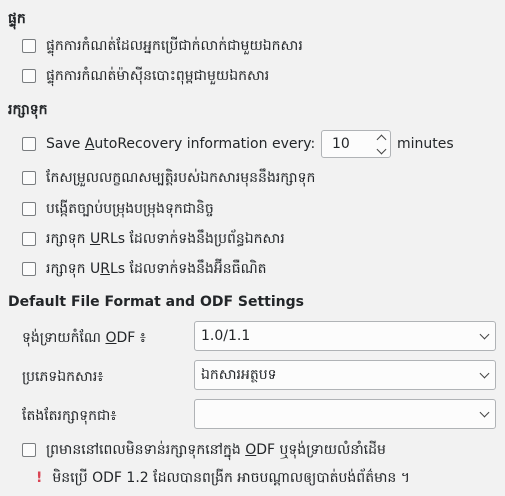  I want to click on relative-urls-filesystem-option: រក្សាទុក URLs ដែលទាក់ទងនឹងប្រព័ន្ធឯកសារ, so click(153, 239).